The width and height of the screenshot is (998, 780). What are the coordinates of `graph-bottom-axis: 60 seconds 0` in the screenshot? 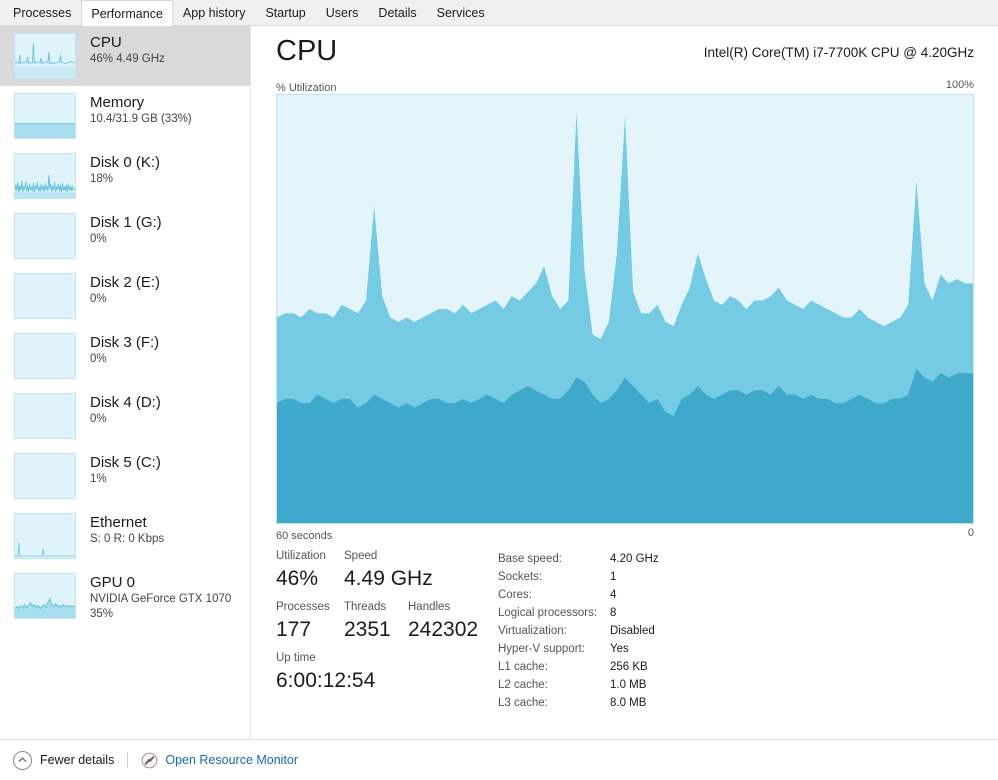 It's located at (625, 534).